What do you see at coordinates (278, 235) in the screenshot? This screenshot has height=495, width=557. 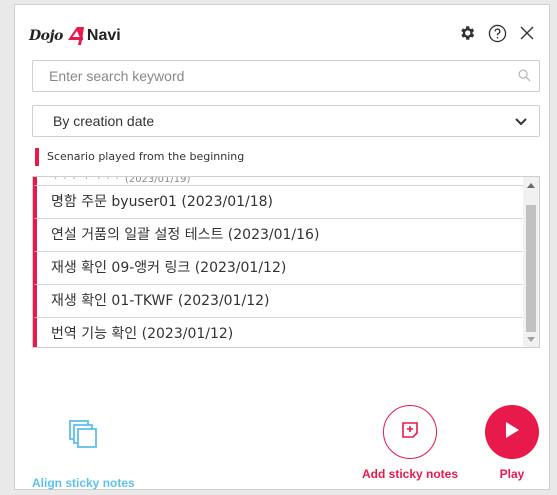 I see `list-item: 연설 거품의 일괄 설정 테스트 (2023/01/16)` at bounding box center [278, 235].